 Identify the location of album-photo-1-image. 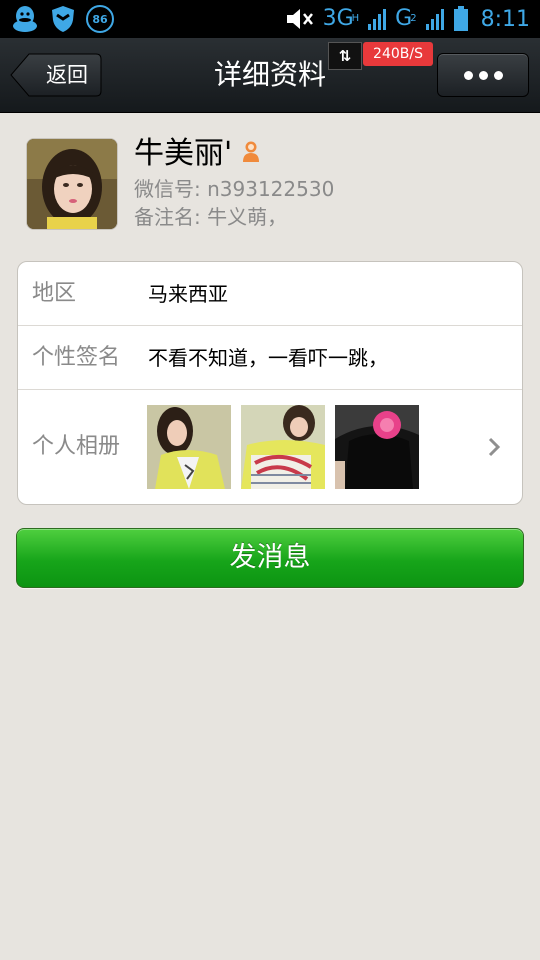
(189, 447).